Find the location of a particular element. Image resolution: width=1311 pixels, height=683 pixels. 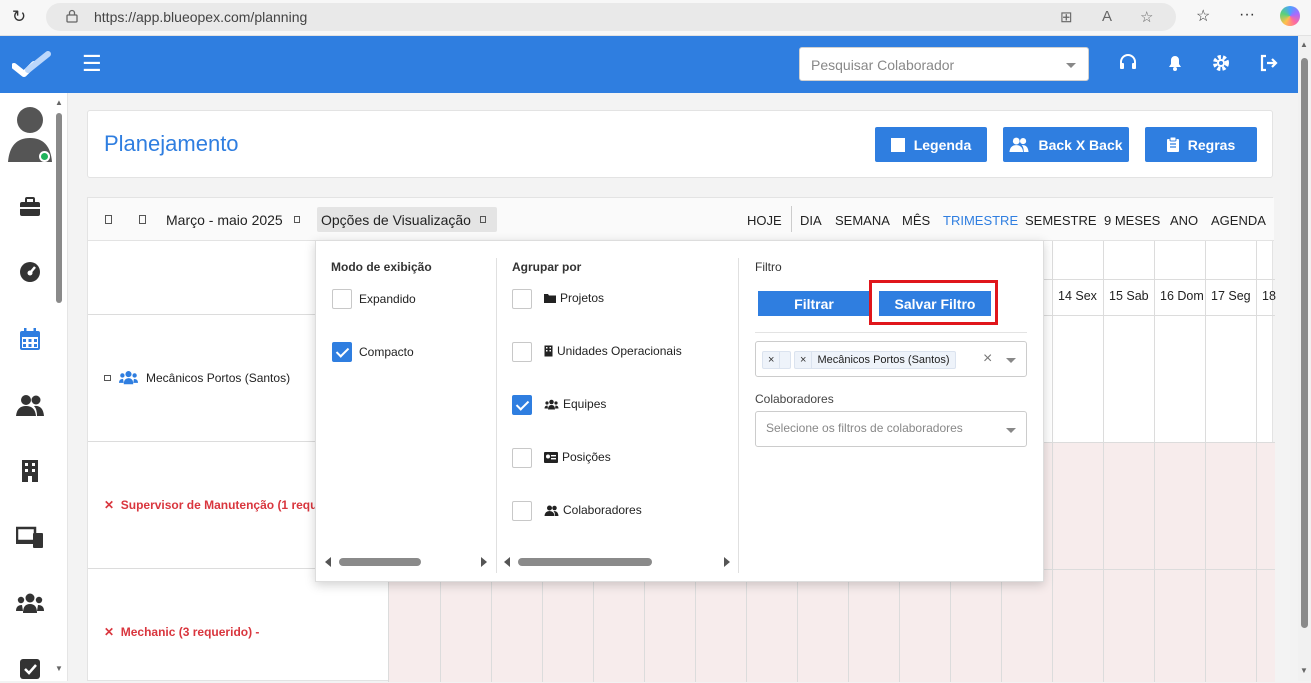

mode-hscrollbar is located at coordinates (407, 562).